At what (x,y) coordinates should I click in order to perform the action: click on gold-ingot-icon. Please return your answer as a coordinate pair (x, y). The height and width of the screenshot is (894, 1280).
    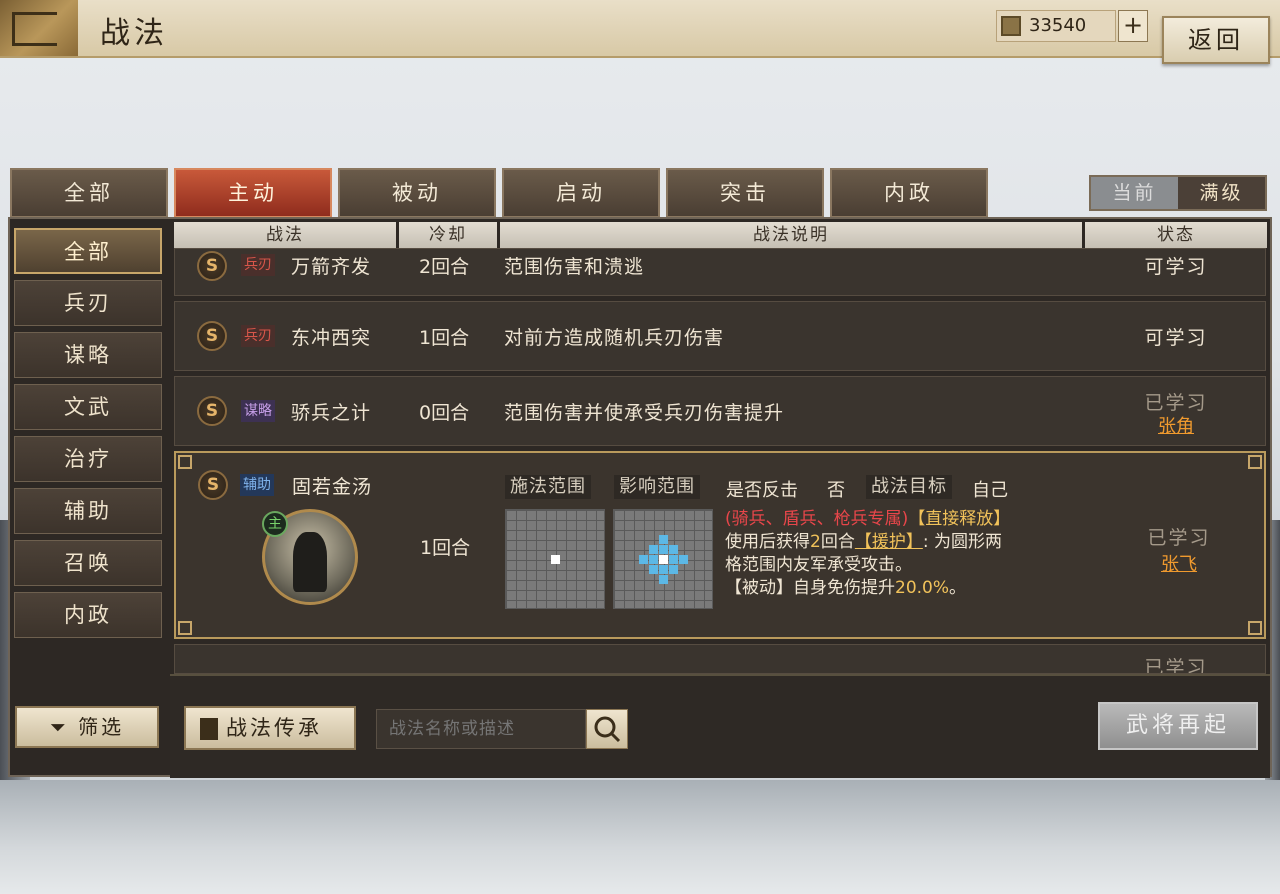
    Looking at the image, I should click on (1011, 26).